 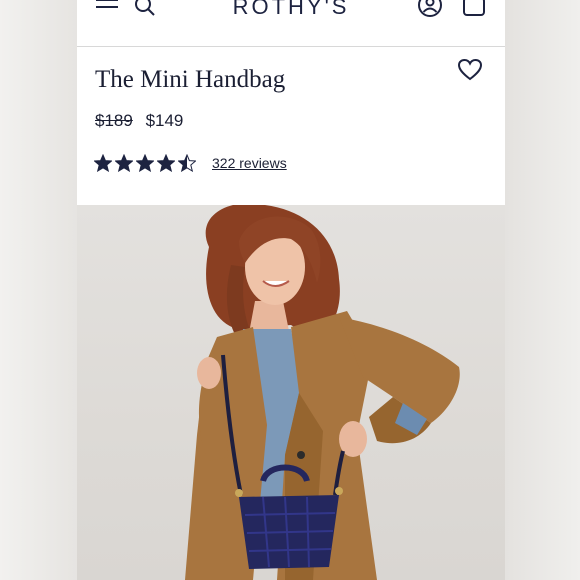 I want to click on original-price: $189, so click(x=114, y=120).